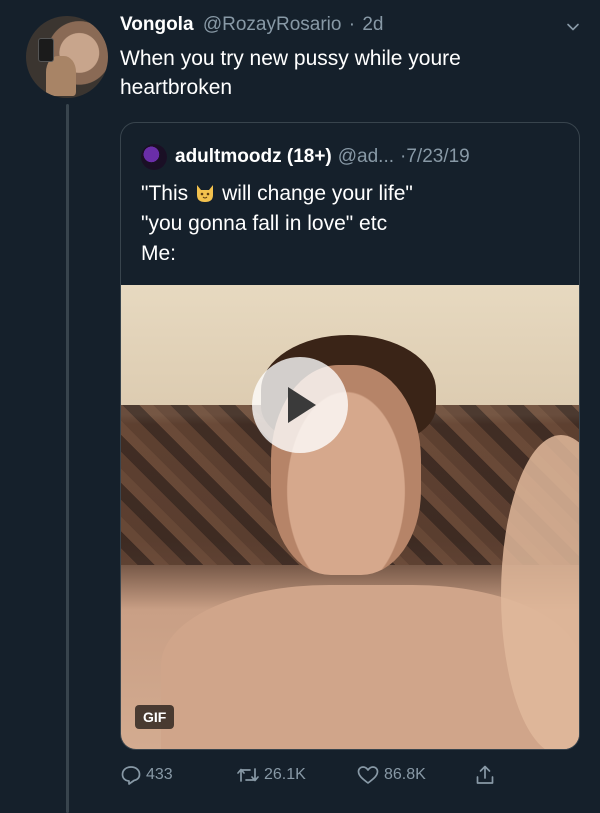 Image resolution: width=600 pixels, height=813 pixels. I want to click on user-handle: @RozayRosario, so click(272, 24).